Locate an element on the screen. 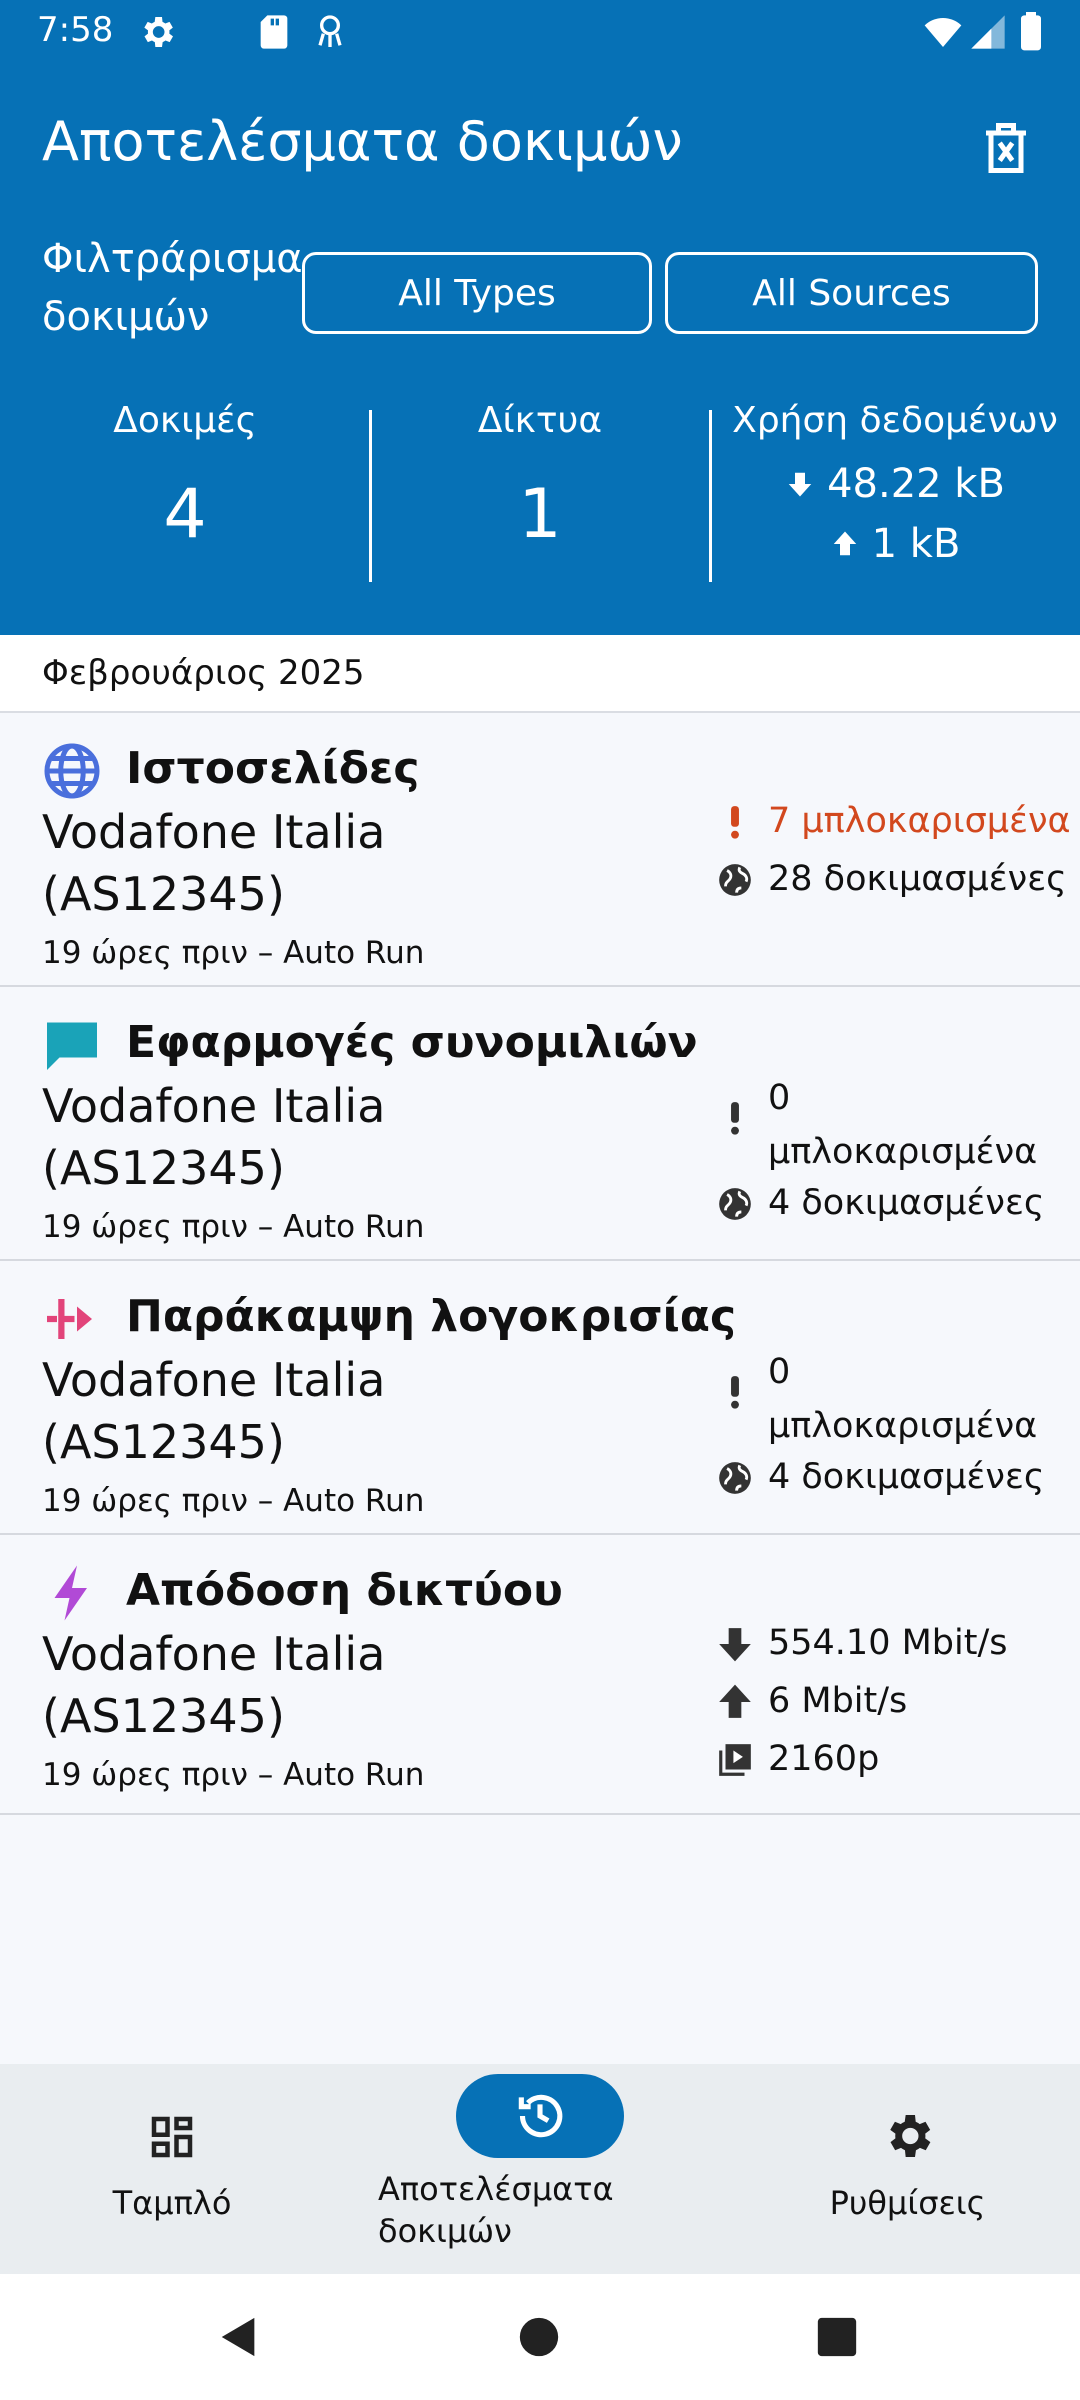  system-navigation-bar is located at coordinates (540, 2337).